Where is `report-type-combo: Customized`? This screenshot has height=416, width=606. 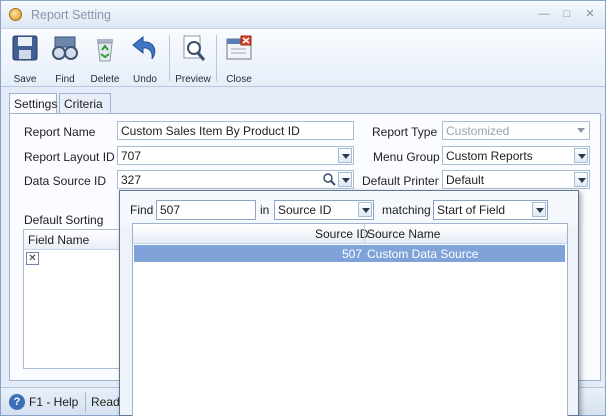 report-type-combo: Customized is located at coordinates (516, 130).